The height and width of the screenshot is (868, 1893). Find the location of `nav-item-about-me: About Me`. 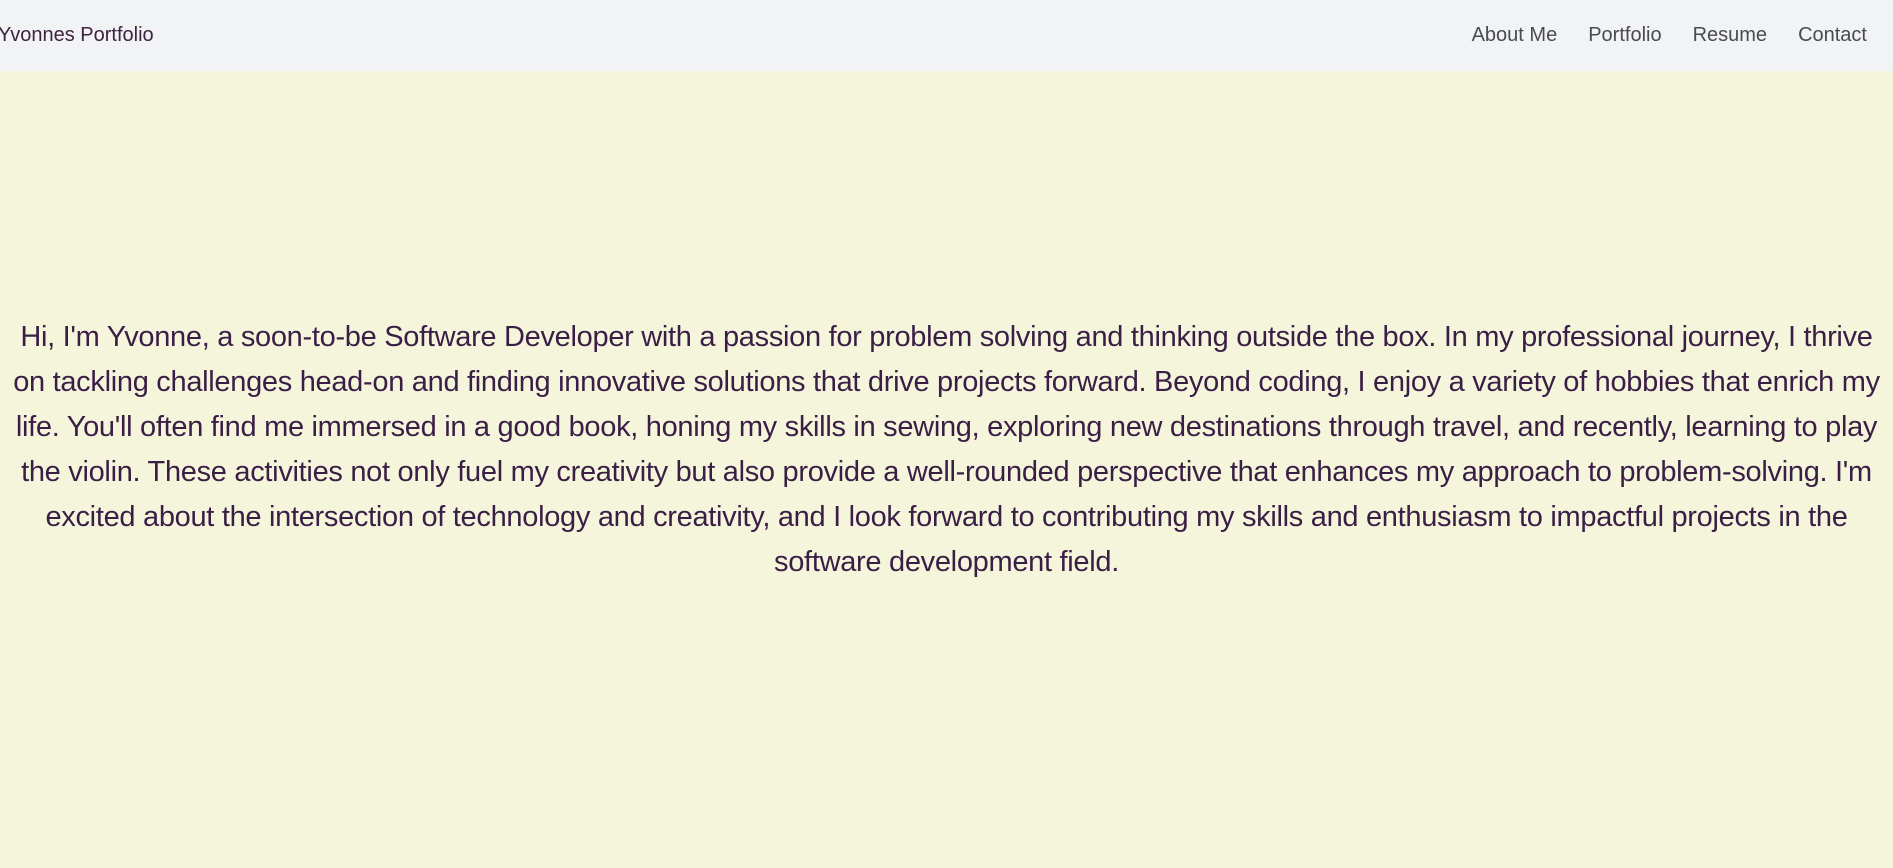

nav-item-about-me: About Me is located at coordinates (1515, 35).